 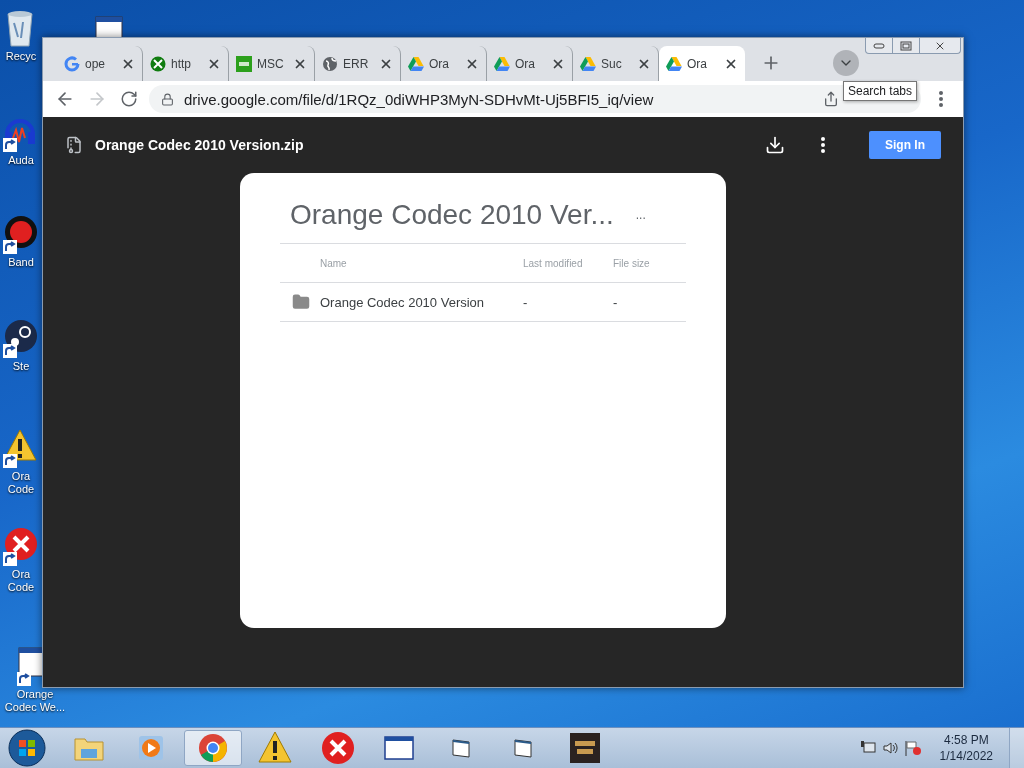 What do you see at coordinates (21, 160) in the screenshot?
I see `desktop-icon-label: Auda` at bounding box center [21, 160].